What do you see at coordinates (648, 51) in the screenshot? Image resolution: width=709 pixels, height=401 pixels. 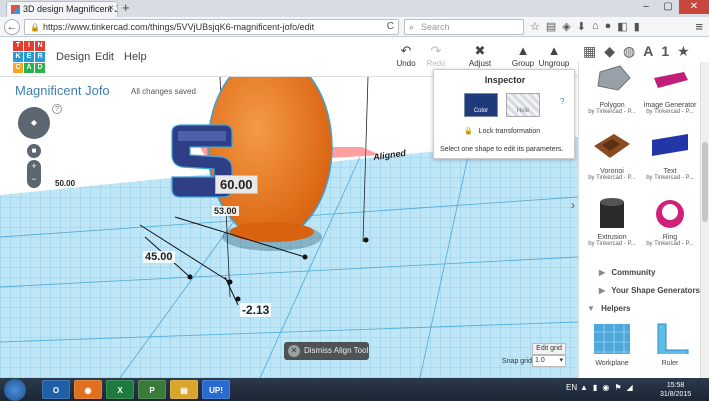 I see `letters-tab: A` at bounding box center [648, 51].